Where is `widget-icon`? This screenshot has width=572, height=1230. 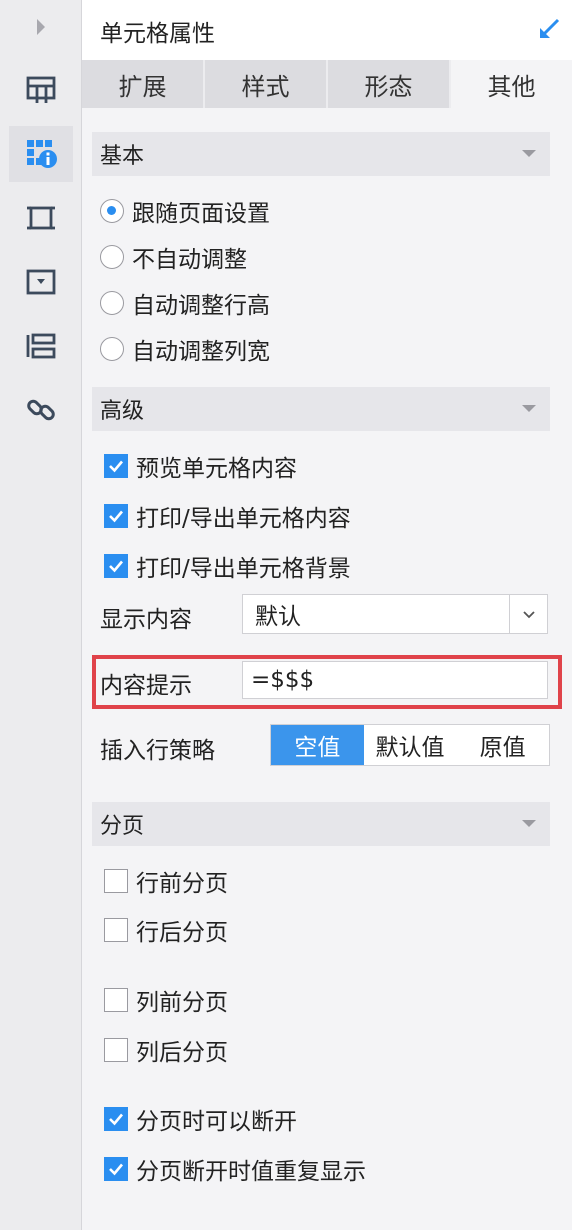
widget-icon is located at coordinates (41, 282).